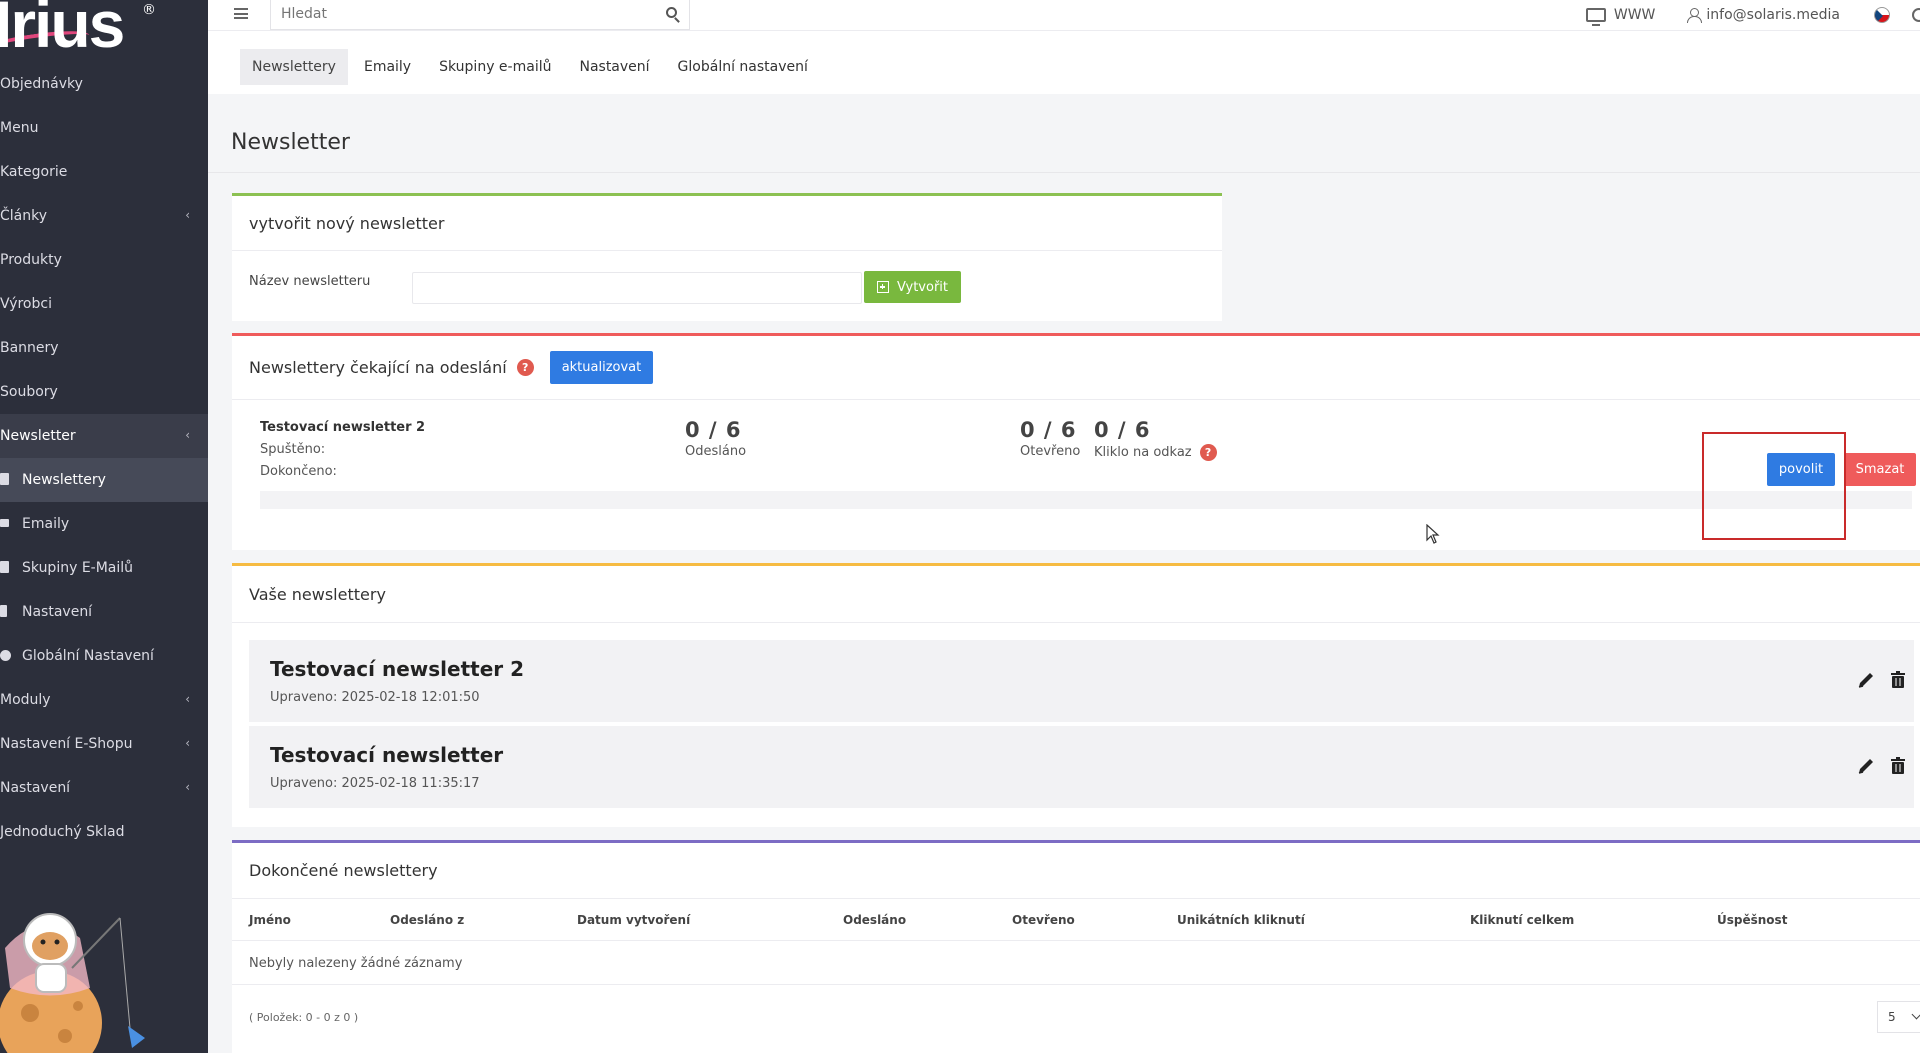 This screenshot has width=1920, height=1053. Describe the element at coordinates (104, 788) in the screenshot. I see `sidebar-item-settings: Nastavení ‹` at that location.